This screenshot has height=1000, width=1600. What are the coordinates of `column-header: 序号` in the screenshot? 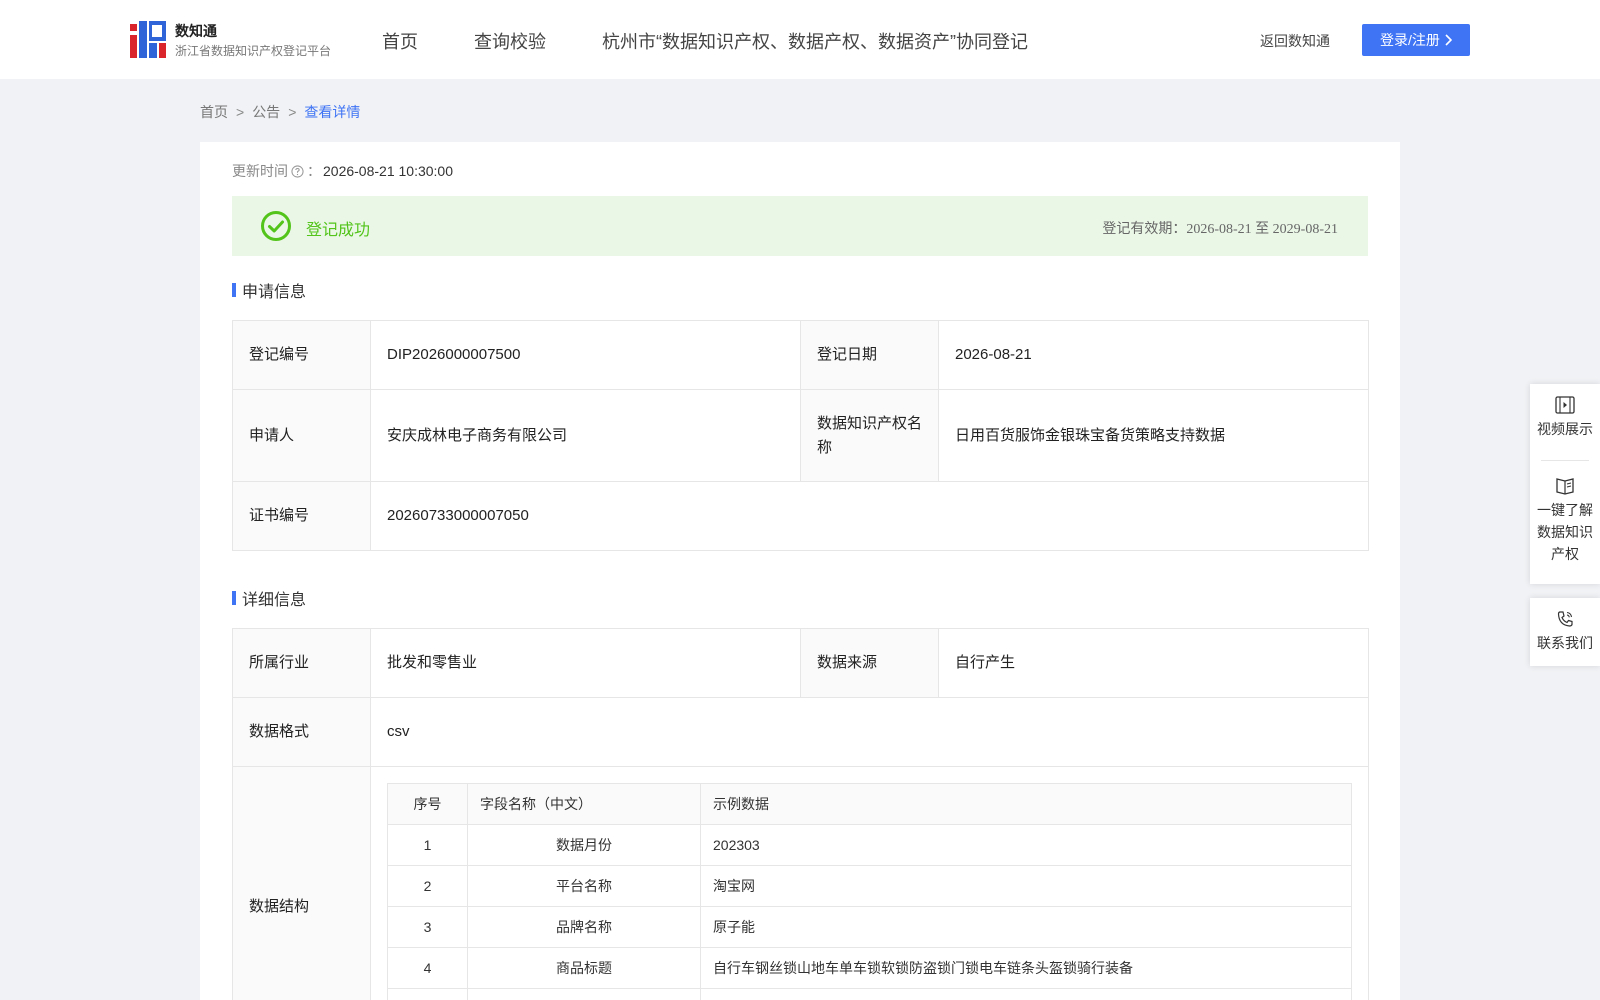 It's located at (427, 804).